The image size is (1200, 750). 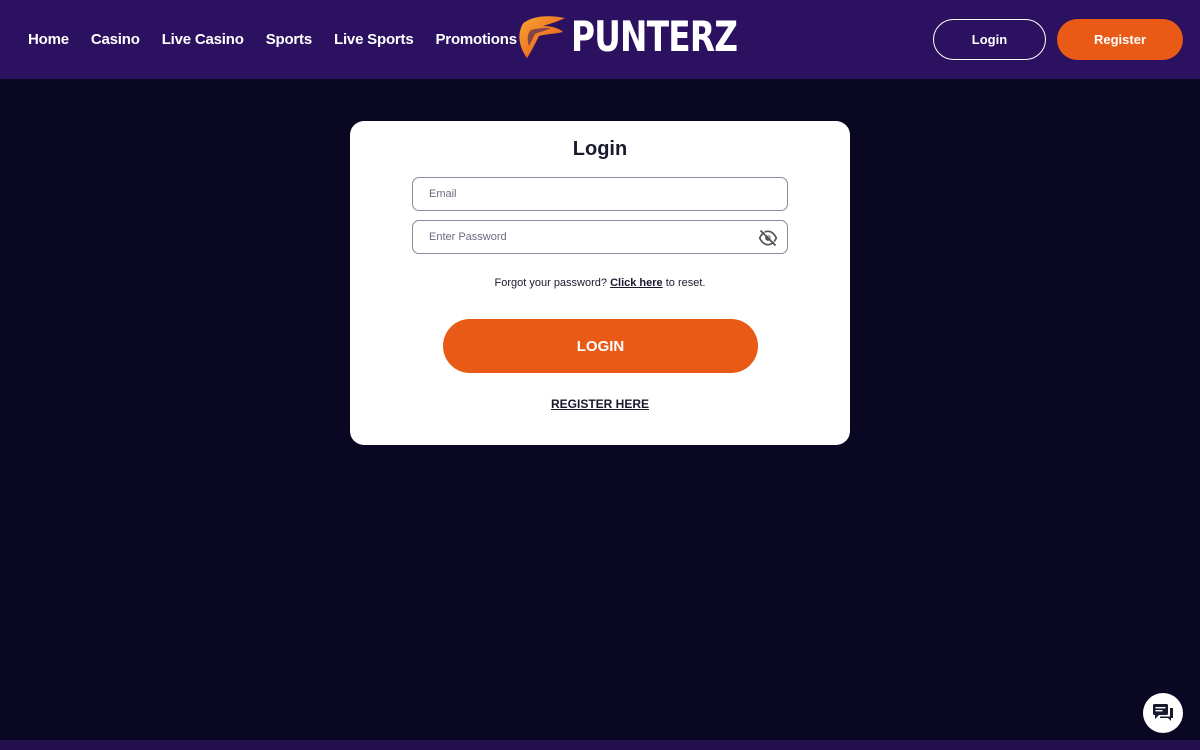 What do you see at coordinates (289, 39) in the screenshot?
I see `nav-item-sports: Sports` at bounding box center [289, 39].